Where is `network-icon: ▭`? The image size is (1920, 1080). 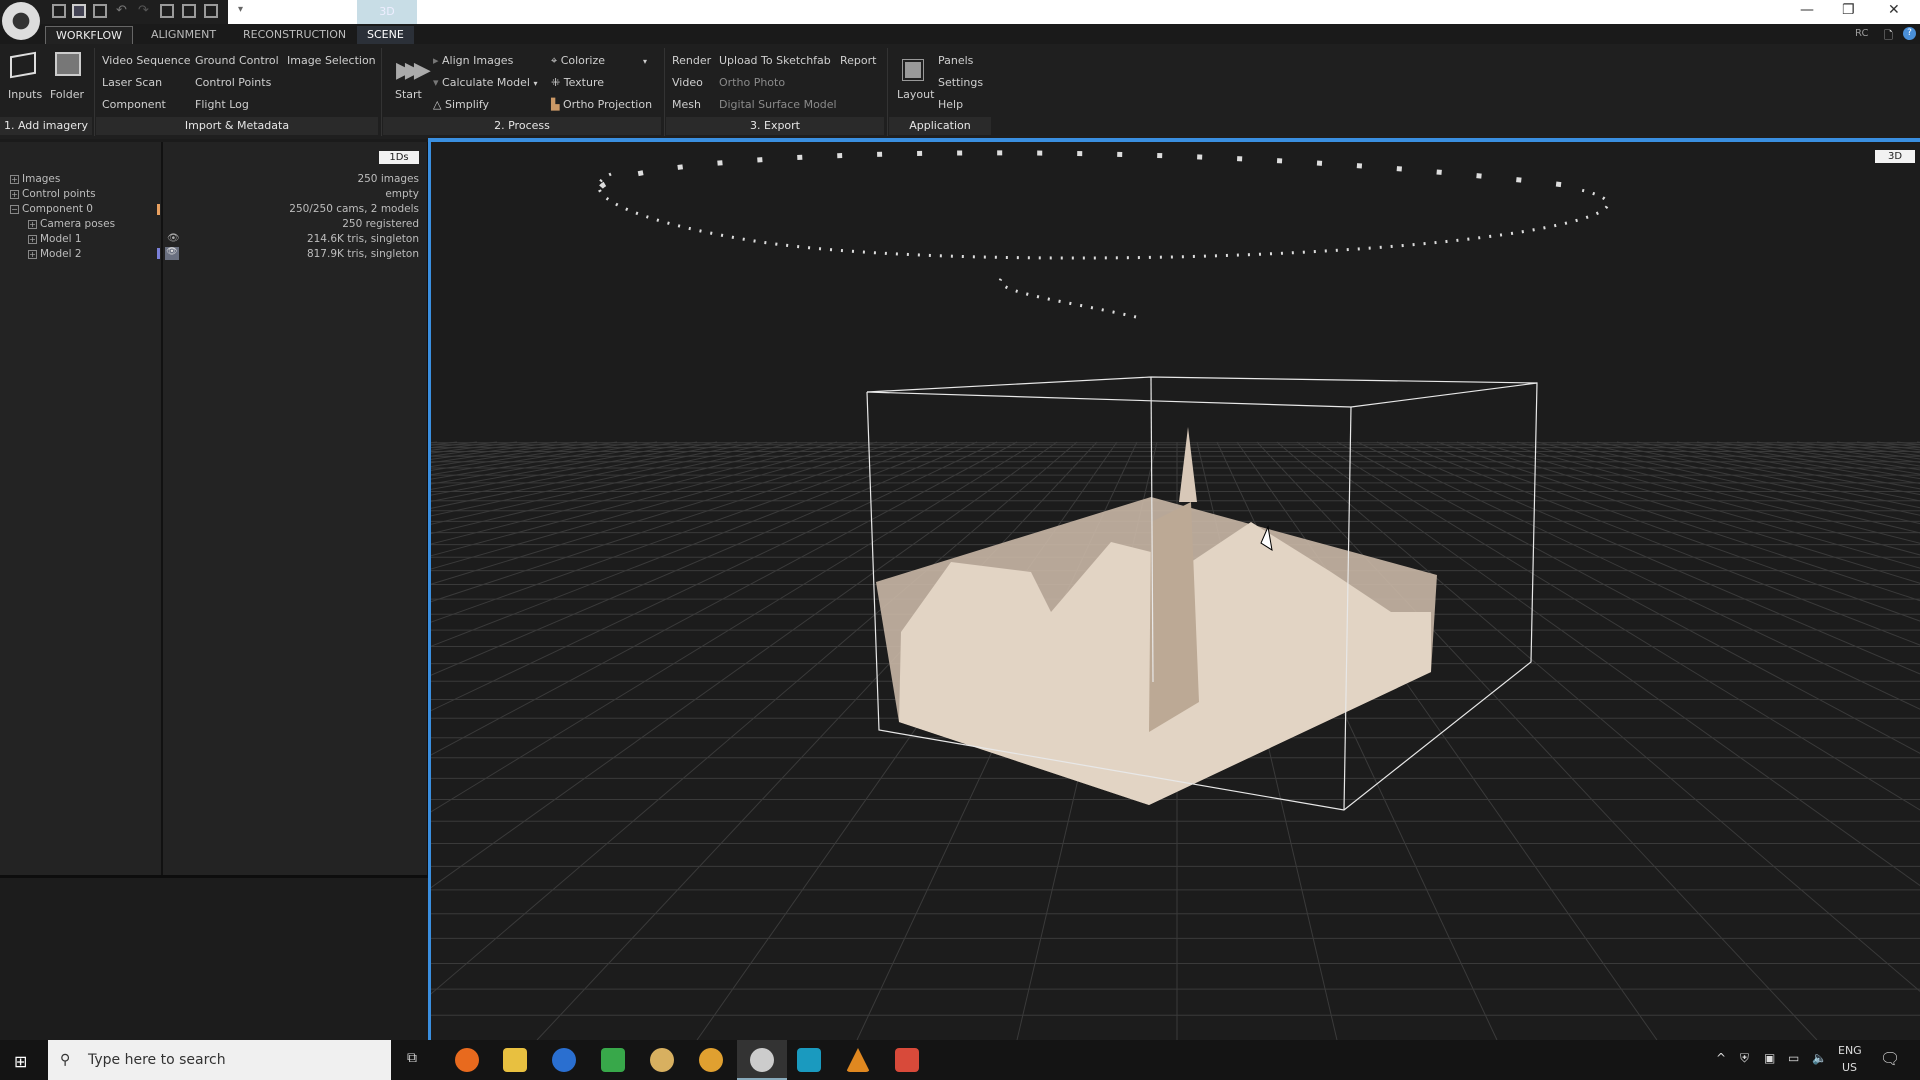 network-icon: ▭ is located at coordinates (1793, 1058).